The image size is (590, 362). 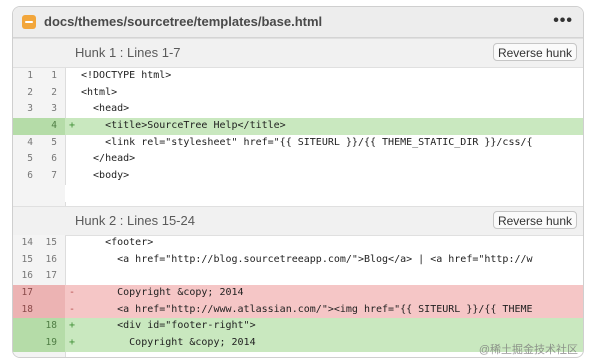 I want to click on code-text: </head>, so click(x=108, y=159).